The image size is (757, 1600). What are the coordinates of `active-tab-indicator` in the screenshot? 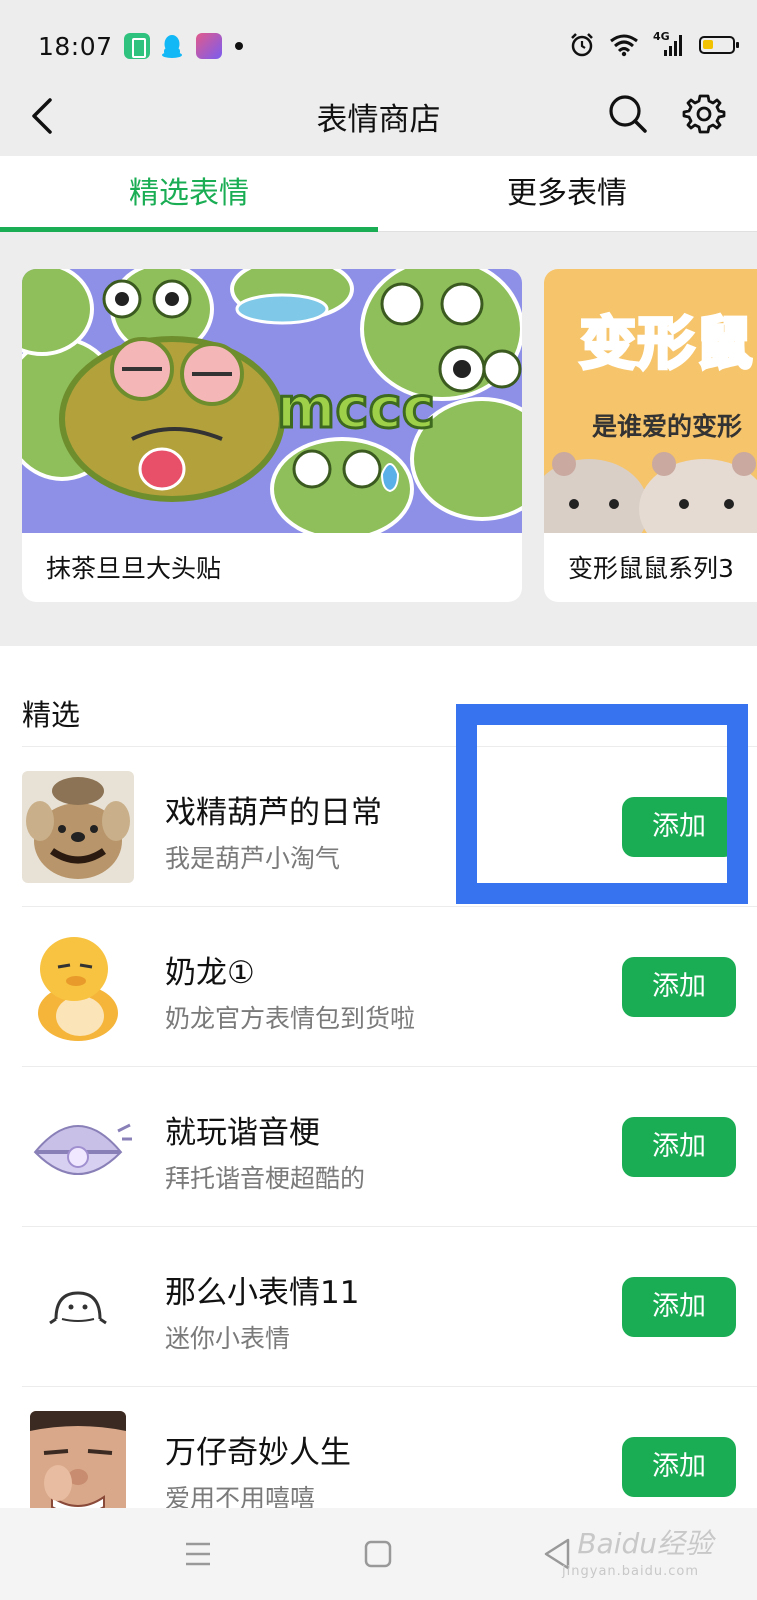 It's located at (189, 229).